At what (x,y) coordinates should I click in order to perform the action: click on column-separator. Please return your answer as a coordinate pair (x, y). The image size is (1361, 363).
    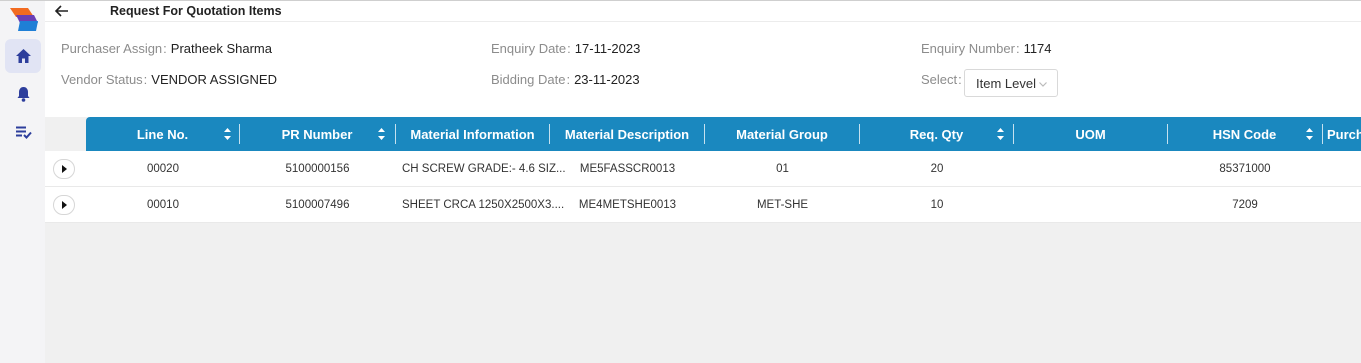
    Looking at the image, I should click on (1322, 134).